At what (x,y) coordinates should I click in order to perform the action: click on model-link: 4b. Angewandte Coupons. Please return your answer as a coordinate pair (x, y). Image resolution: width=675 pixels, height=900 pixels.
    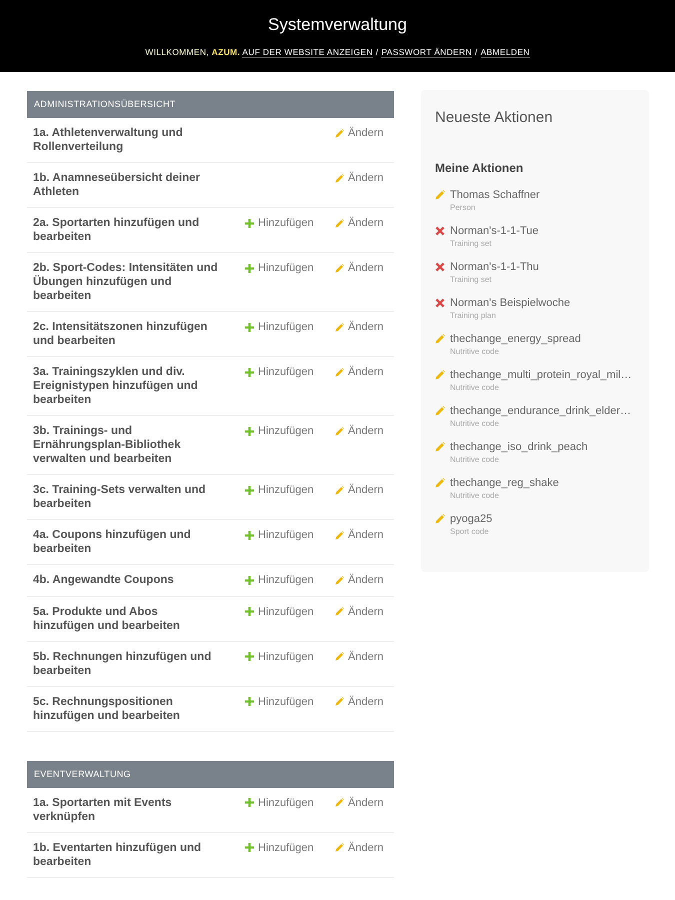
    Looking at the image, I should click on (103, 580).